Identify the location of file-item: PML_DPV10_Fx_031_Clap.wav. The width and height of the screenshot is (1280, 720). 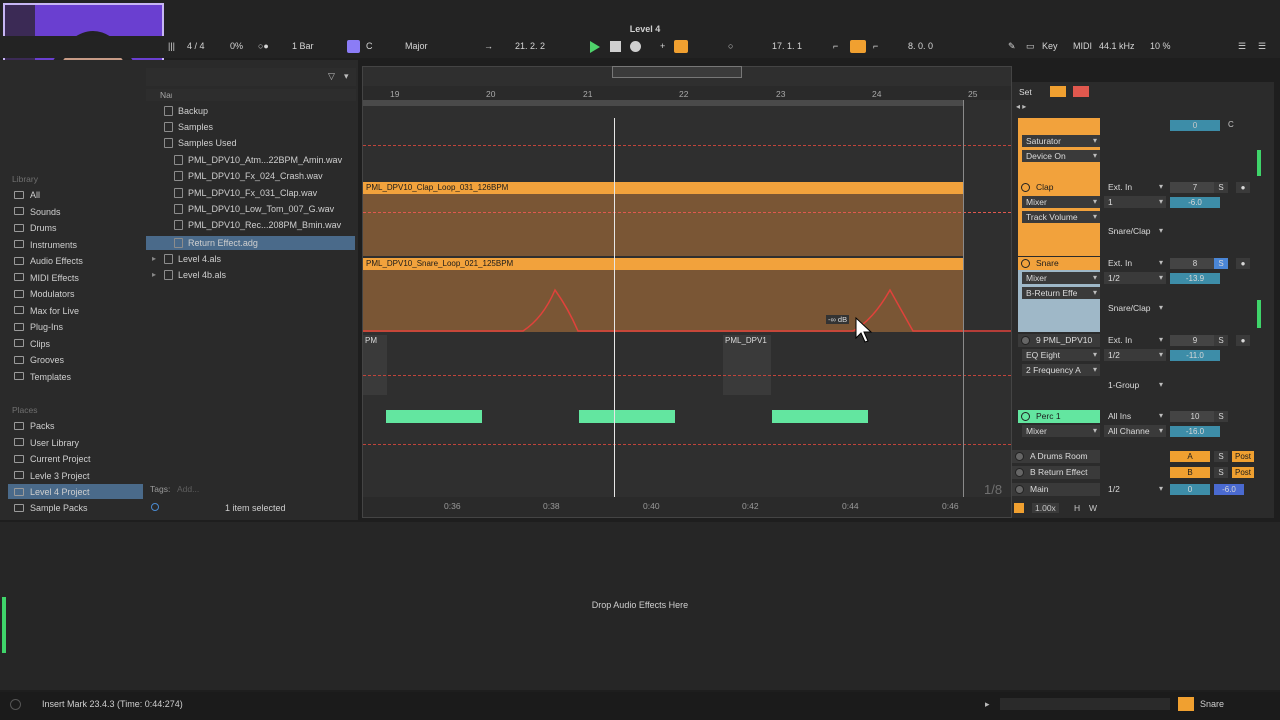
(252, 193).